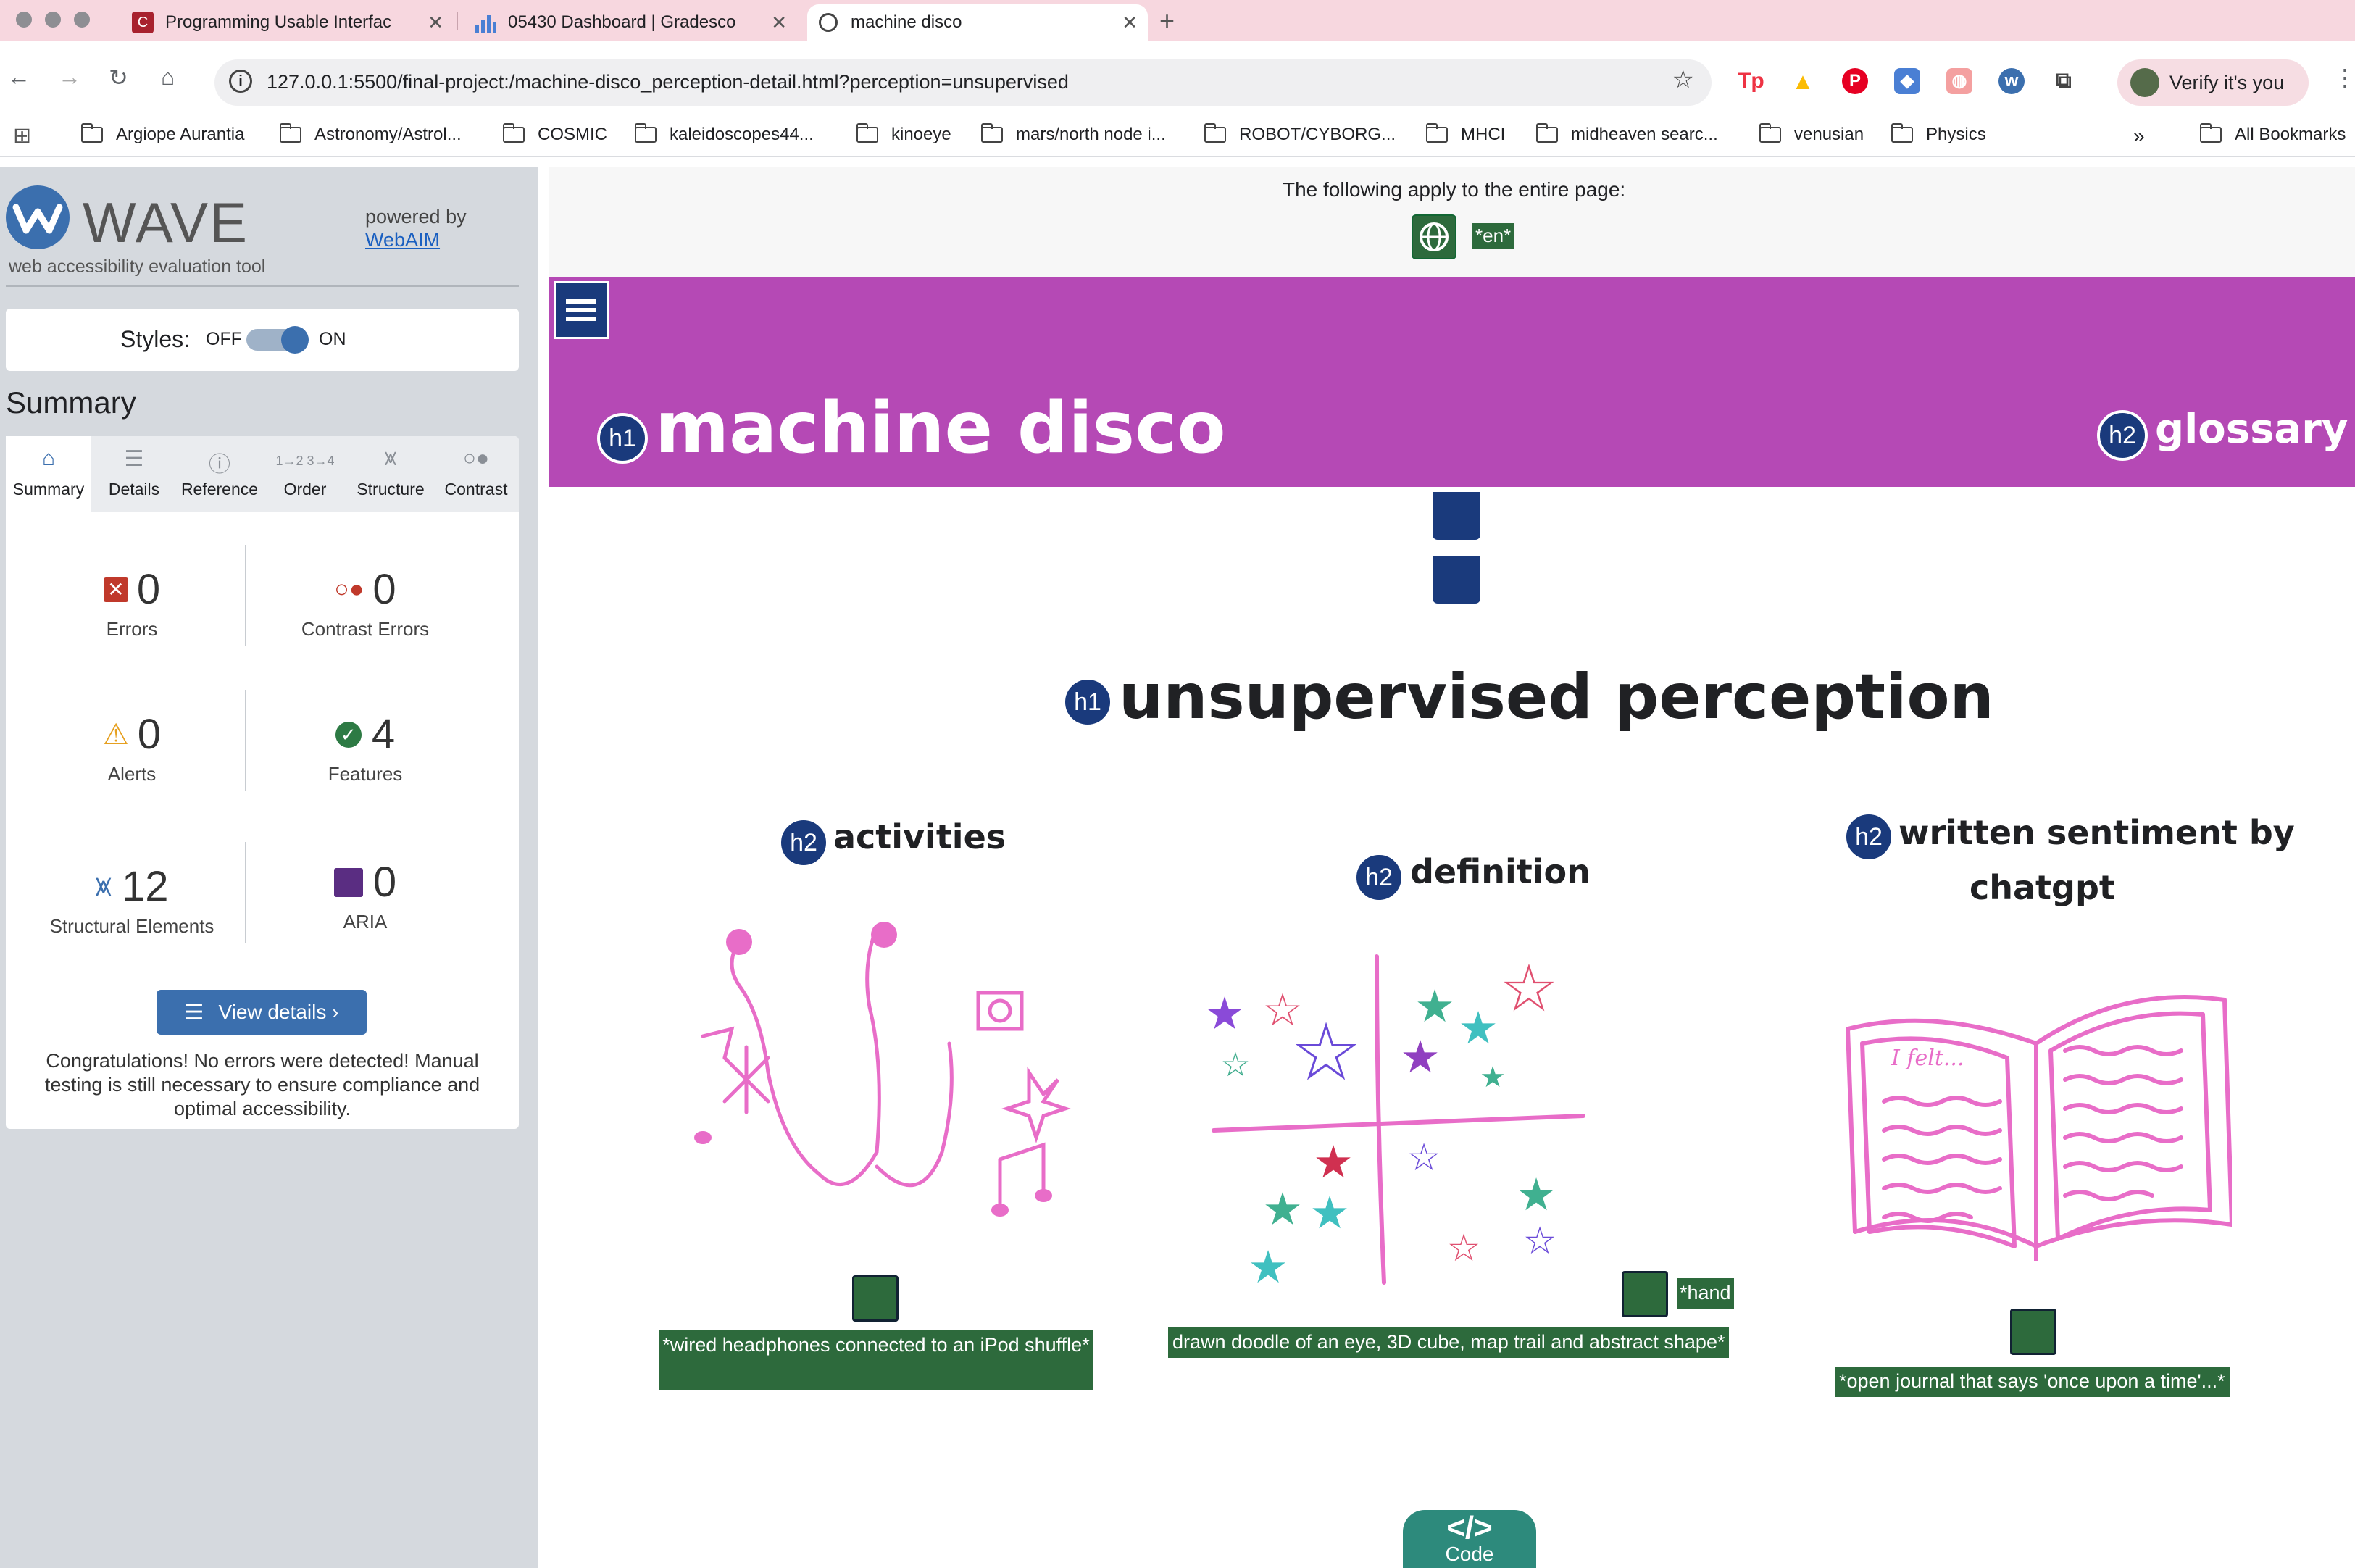  I want to click on tab-reference: ⓘ Reference, so click(219, 474).